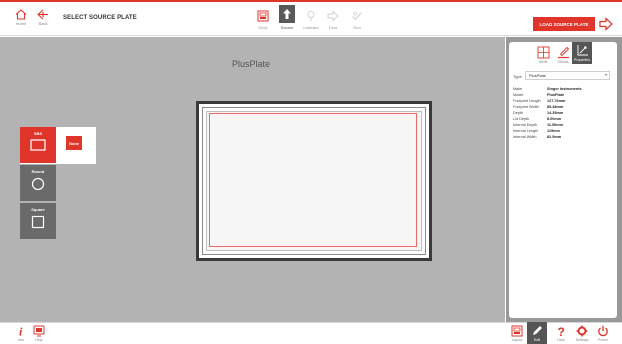 Image resolution: width=622 pixels, height=344 pixels. Describe the element at coordinates (357, 27) in the screenshot. I see `step-run-label: Run` at that location.